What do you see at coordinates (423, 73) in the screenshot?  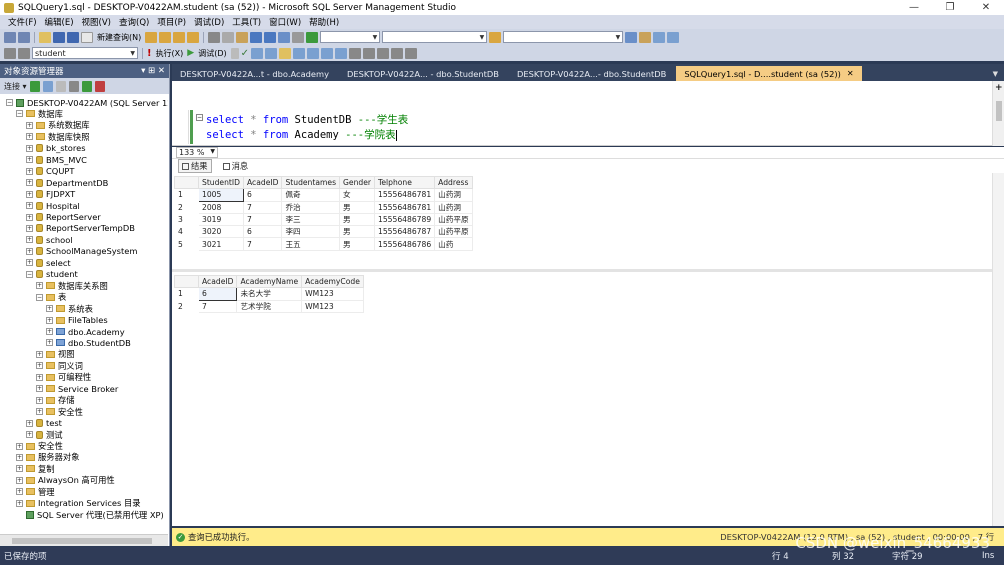 I see `tab-studentdb-design: DESKTOP-V0422A... - dbo.StudentDB` at bounding box center [423, 73].